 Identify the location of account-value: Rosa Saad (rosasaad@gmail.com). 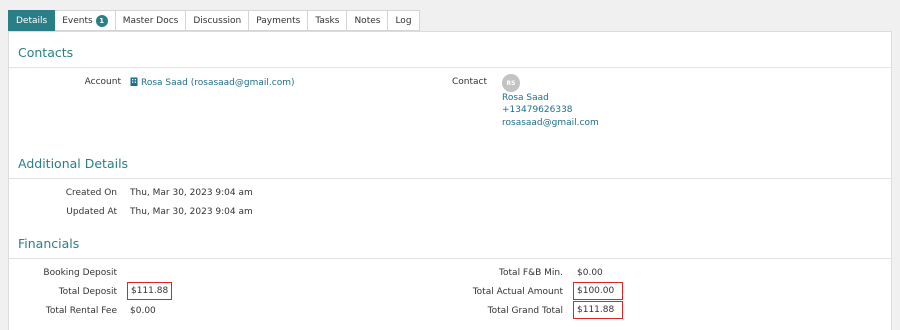
(218, 83).